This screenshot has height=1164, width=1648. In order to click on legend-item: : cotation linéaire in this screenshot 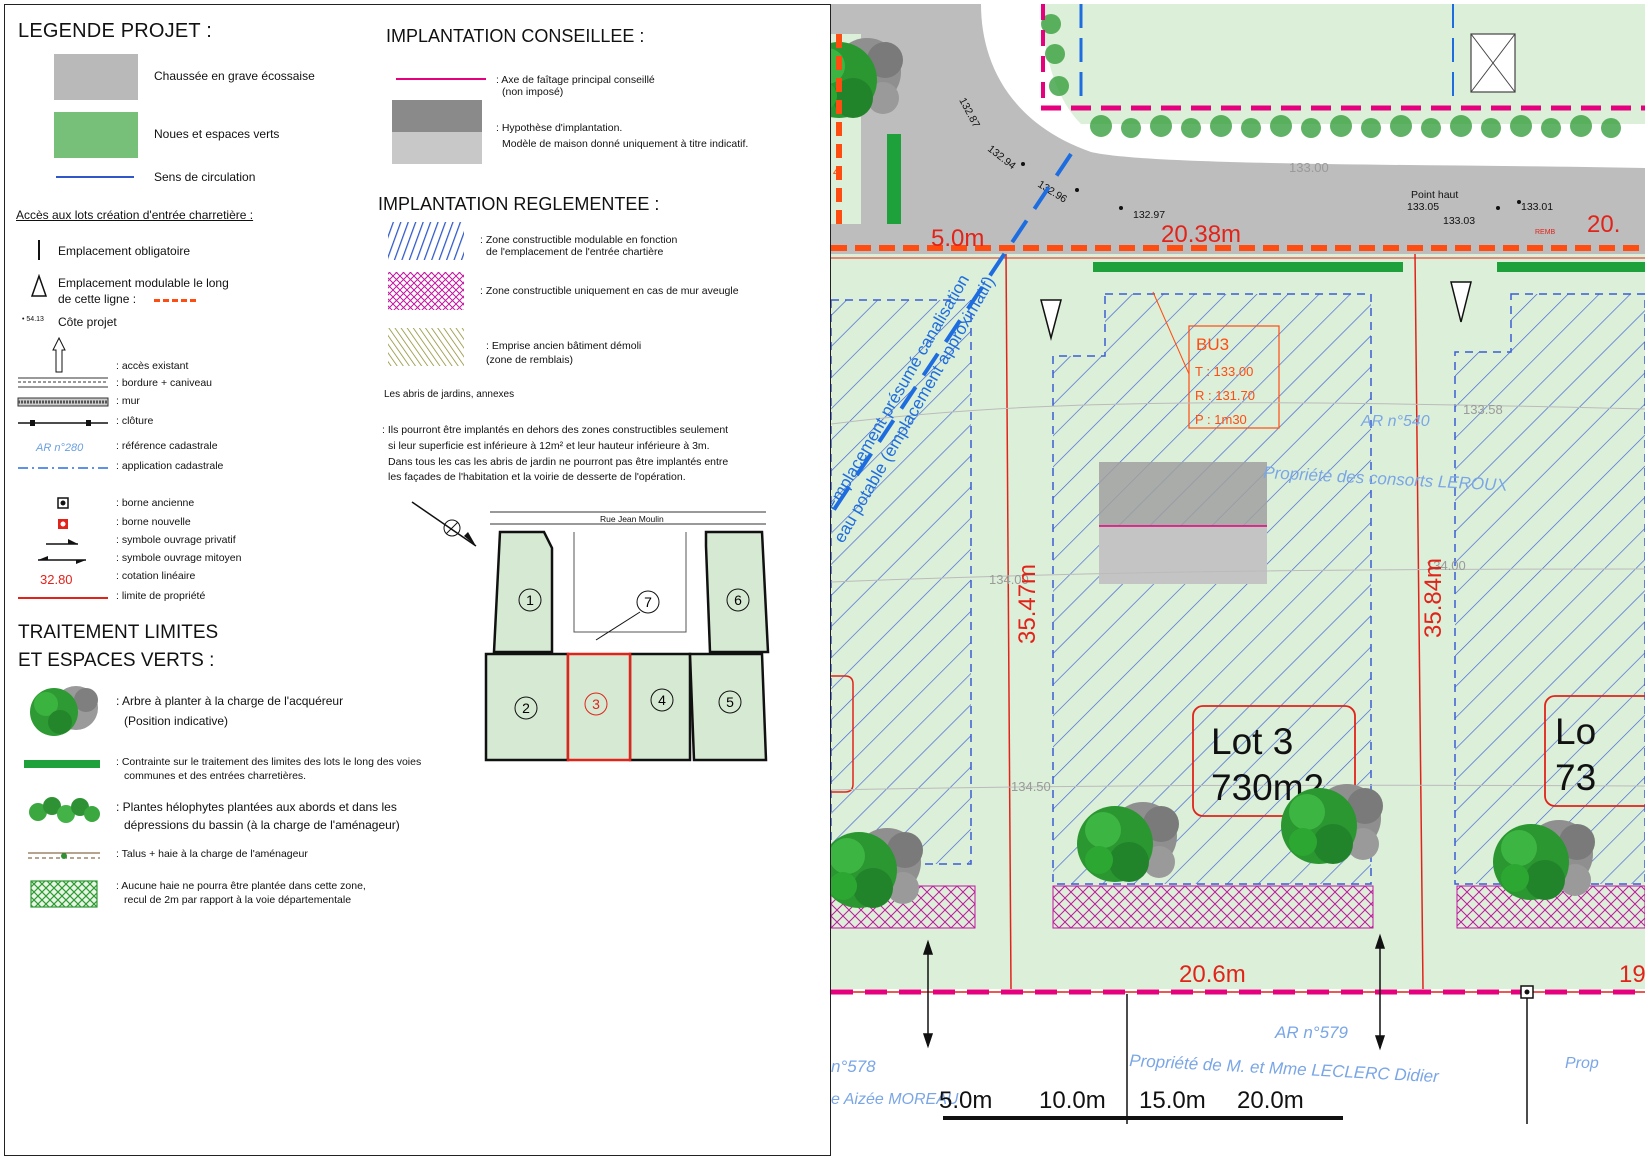, I will do `click(156, 576)`.